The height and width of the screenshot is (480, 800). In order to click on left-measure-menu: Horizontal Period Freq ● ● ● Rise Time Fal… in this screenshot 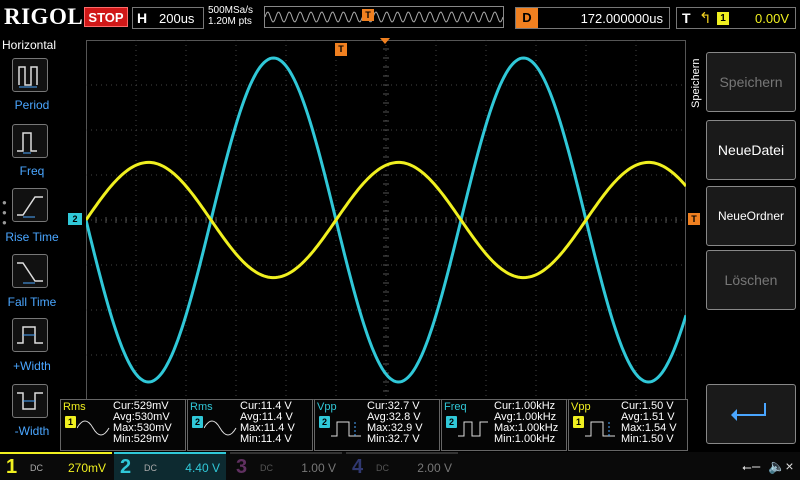, I will do `click(32, 244)`.